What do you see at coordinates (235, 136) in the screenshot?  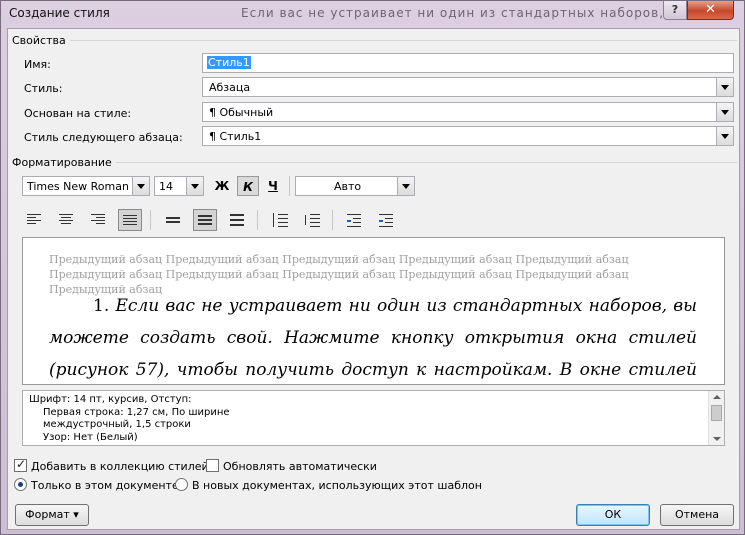 I see `next-paragraph-value: ¶ Стиль1` at bounding box center [235, 136].